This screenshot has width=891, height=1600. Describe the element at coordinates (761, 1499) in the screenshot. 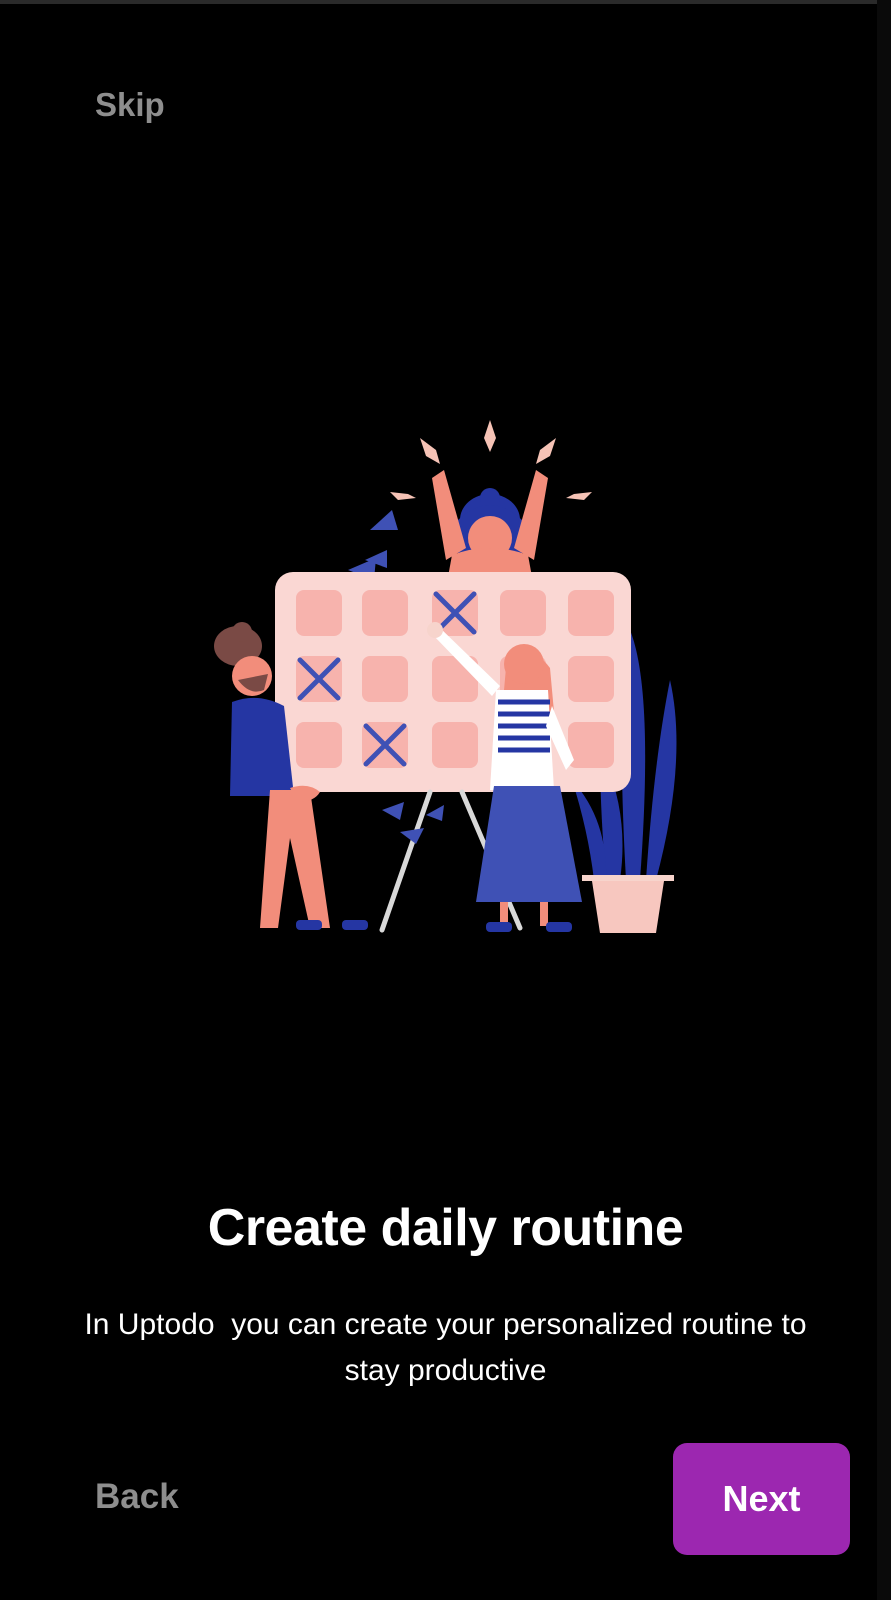

I see `next-button: Next` at that location.